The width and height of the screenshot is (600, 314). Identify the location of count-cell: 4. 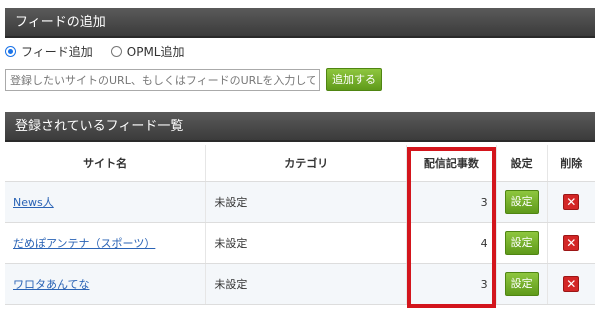
(451, 243).